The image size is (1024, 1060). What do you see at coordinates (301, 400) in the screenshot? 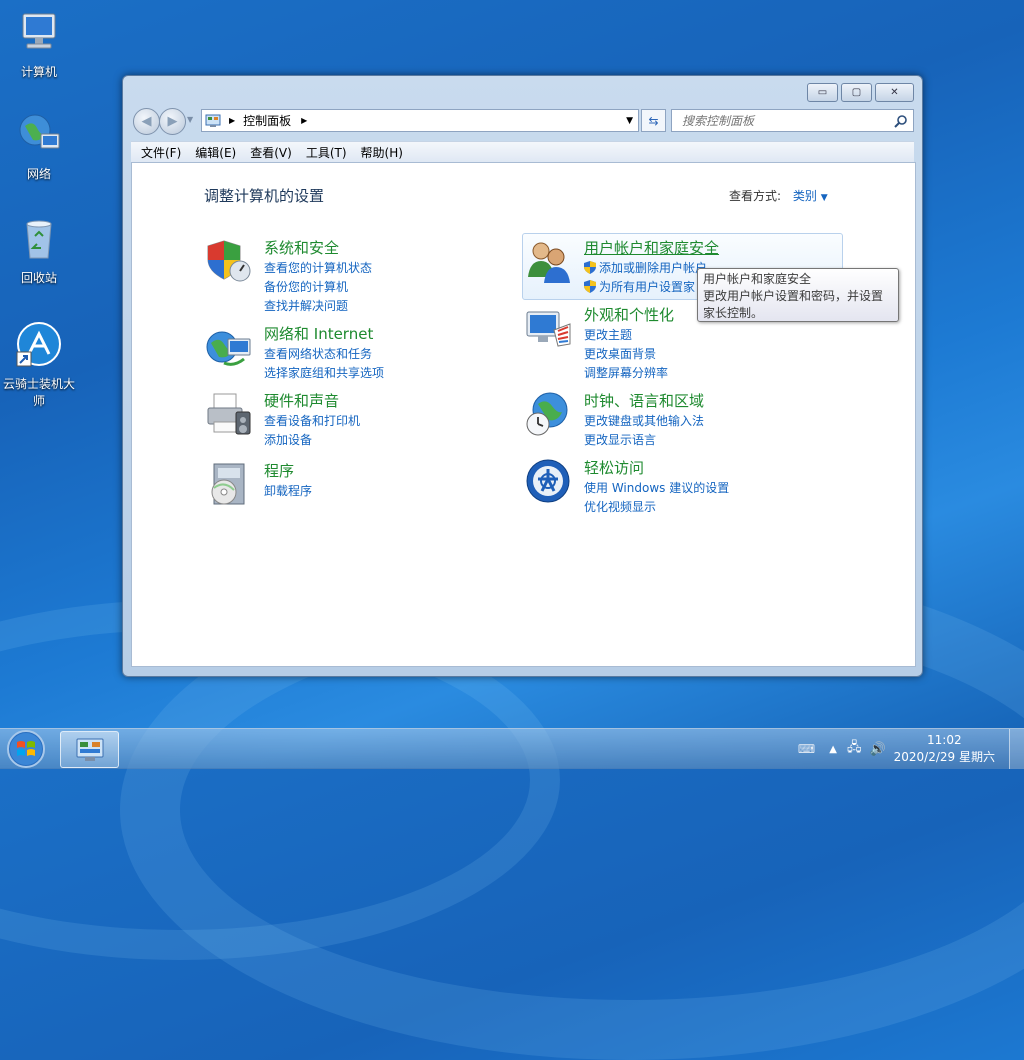
I see `category-title: 硬件和声音` at bounding box center [301, 400].